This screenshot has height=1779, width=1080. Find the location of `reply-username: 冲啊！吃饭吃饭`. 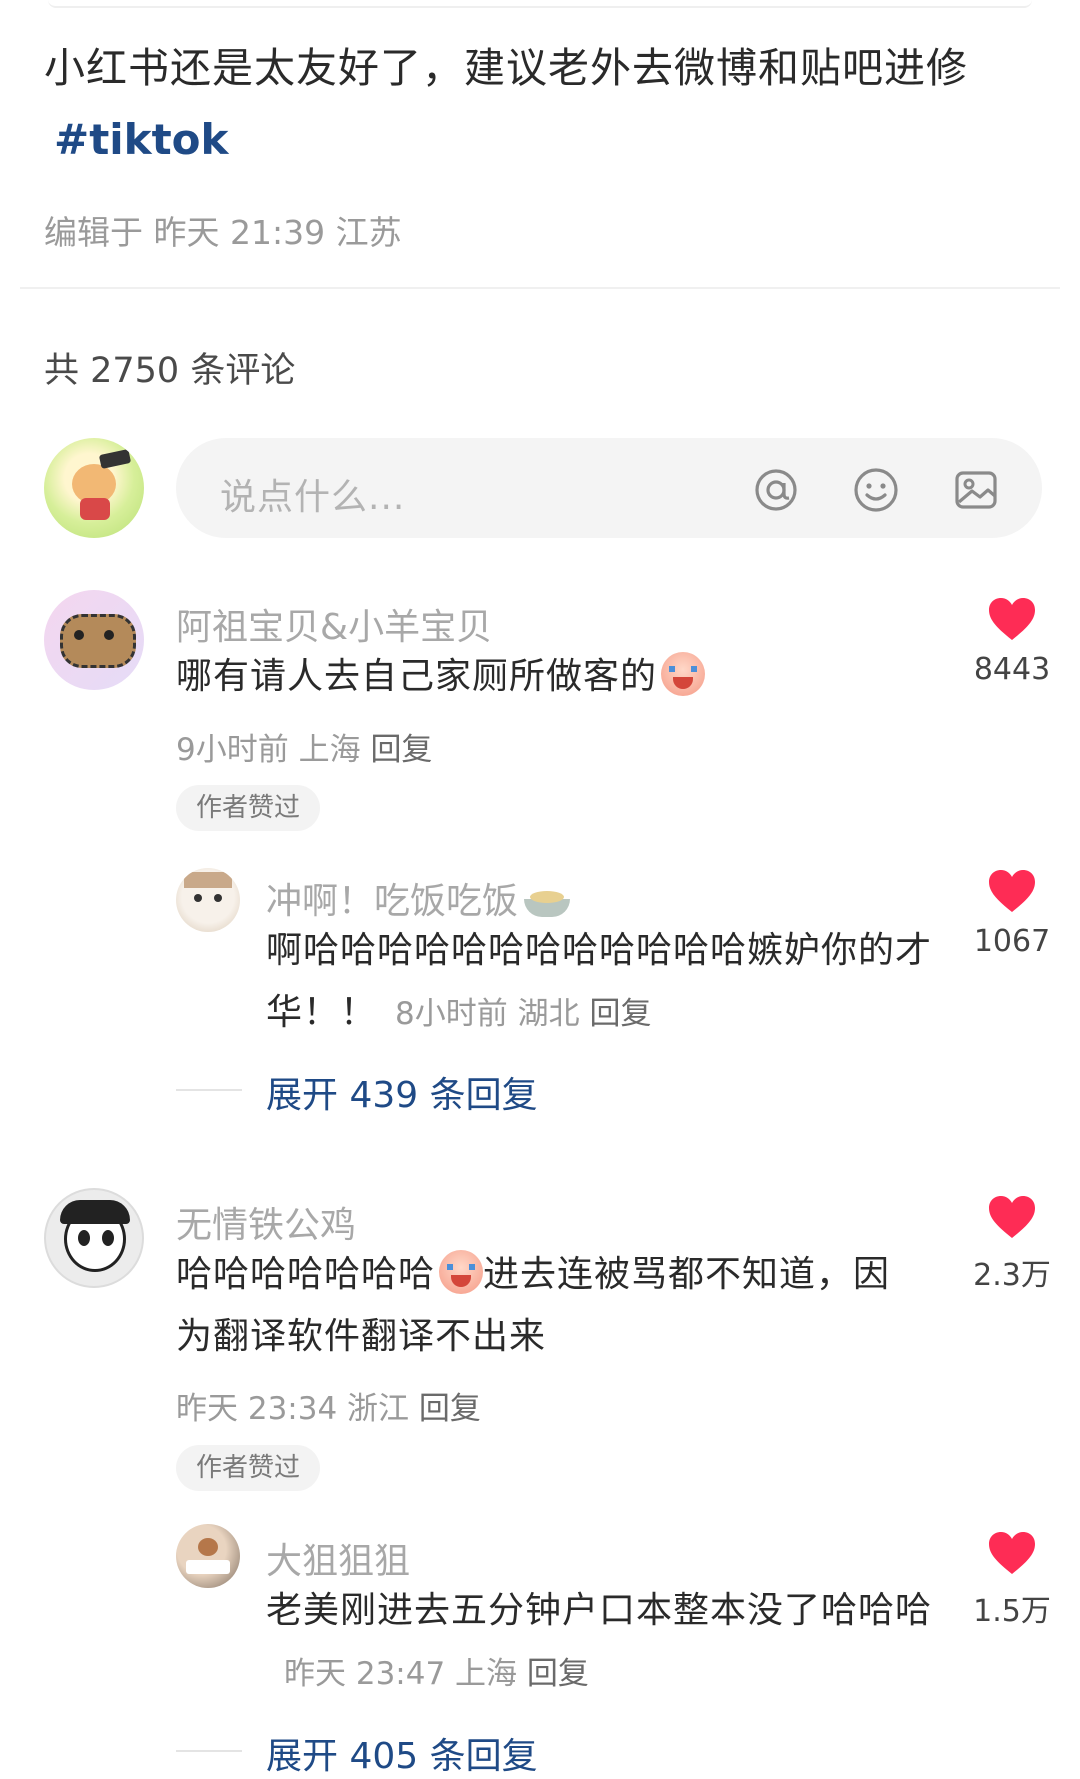

reply-username: 冲啊！吃饭吃饭 is located at coordinates (418, 898).